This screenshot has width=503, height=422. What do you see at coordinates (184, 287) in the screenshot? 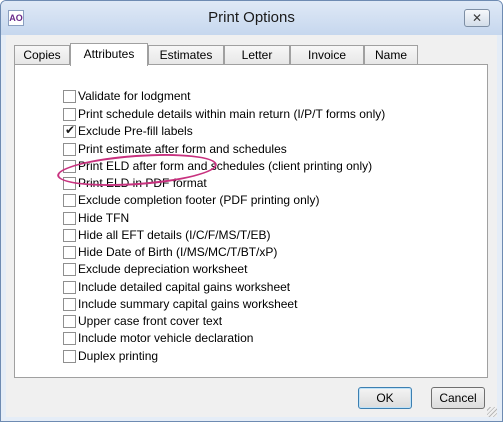
I see `option-label: Include detailed capital gains worksheet` at bounding box center [184, 287].